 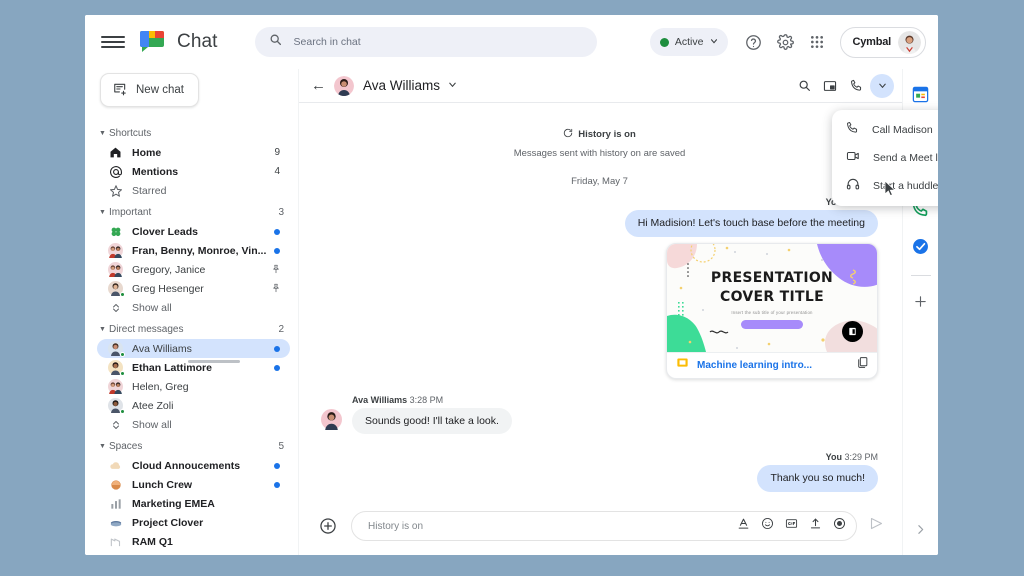 I want to click on sidebar-section-count: 2, so click(x=281, y=329).